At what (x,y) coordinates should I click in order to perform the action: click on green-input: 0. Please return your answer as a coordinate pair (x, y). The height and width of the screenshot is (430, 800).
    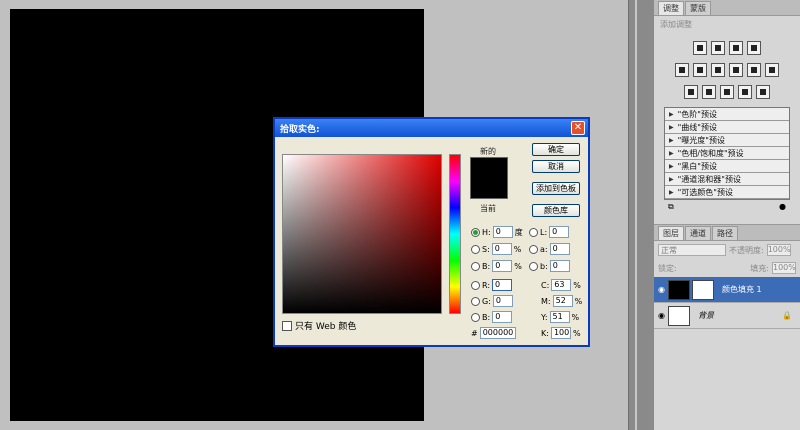
    Looking at the image, I should click on (502, 301).